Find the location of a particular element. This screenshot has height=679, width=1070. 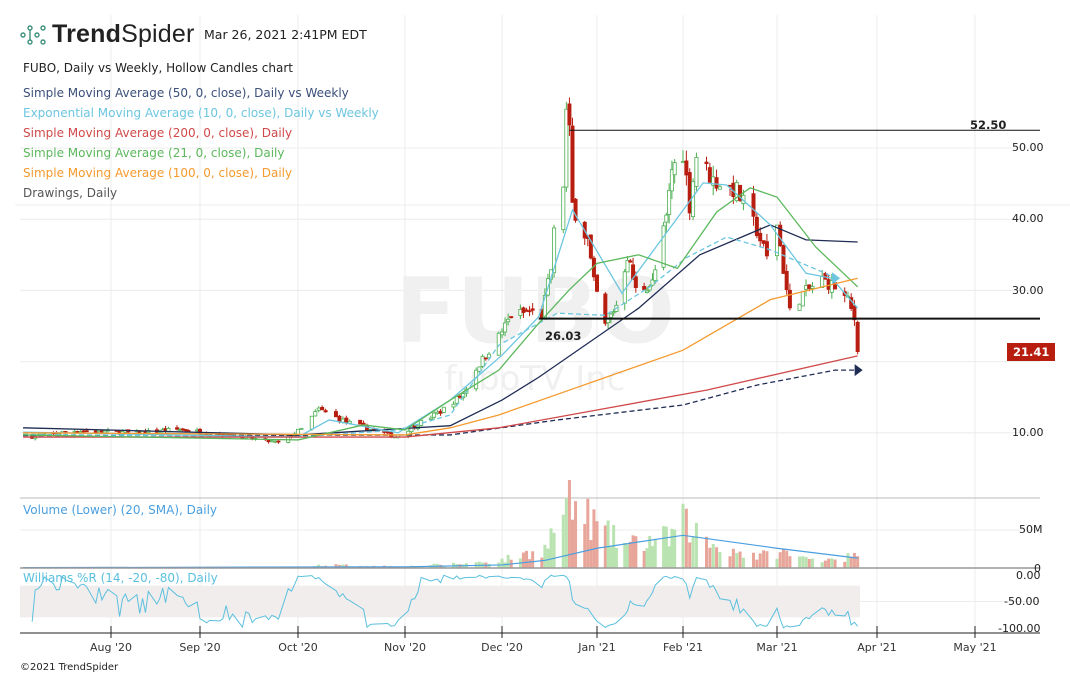

spider-dots-icon is located at coordinates (33, 34).